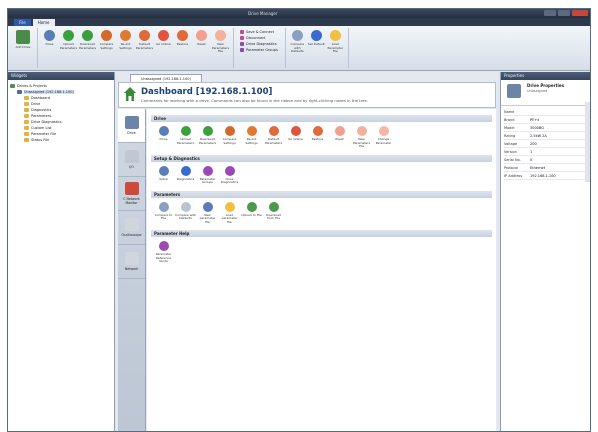 The height and width of the screenshot is (432, 598). Describe the element at coordinates (43, 22) in the screenshot. I see `tab-home: Home` at that location.